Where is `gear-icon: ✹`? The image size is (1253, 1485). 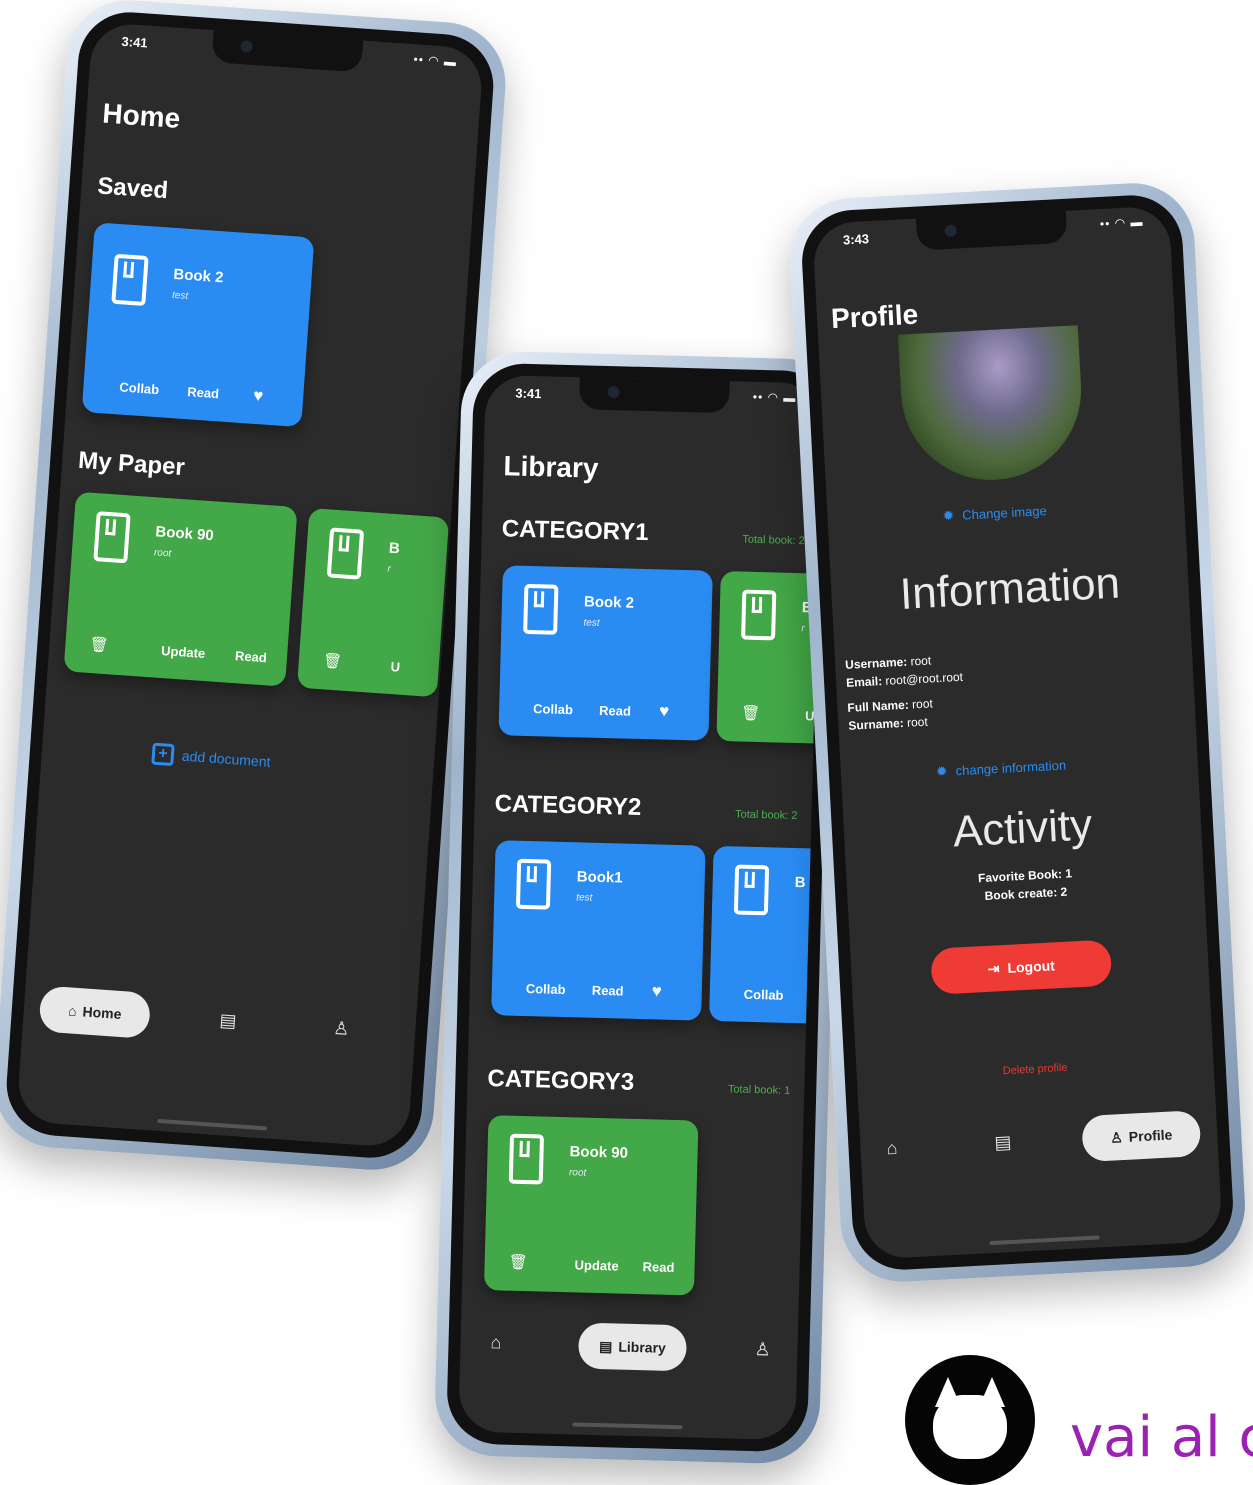 gear-icon: ✹ is located at coordinates (942, 771).